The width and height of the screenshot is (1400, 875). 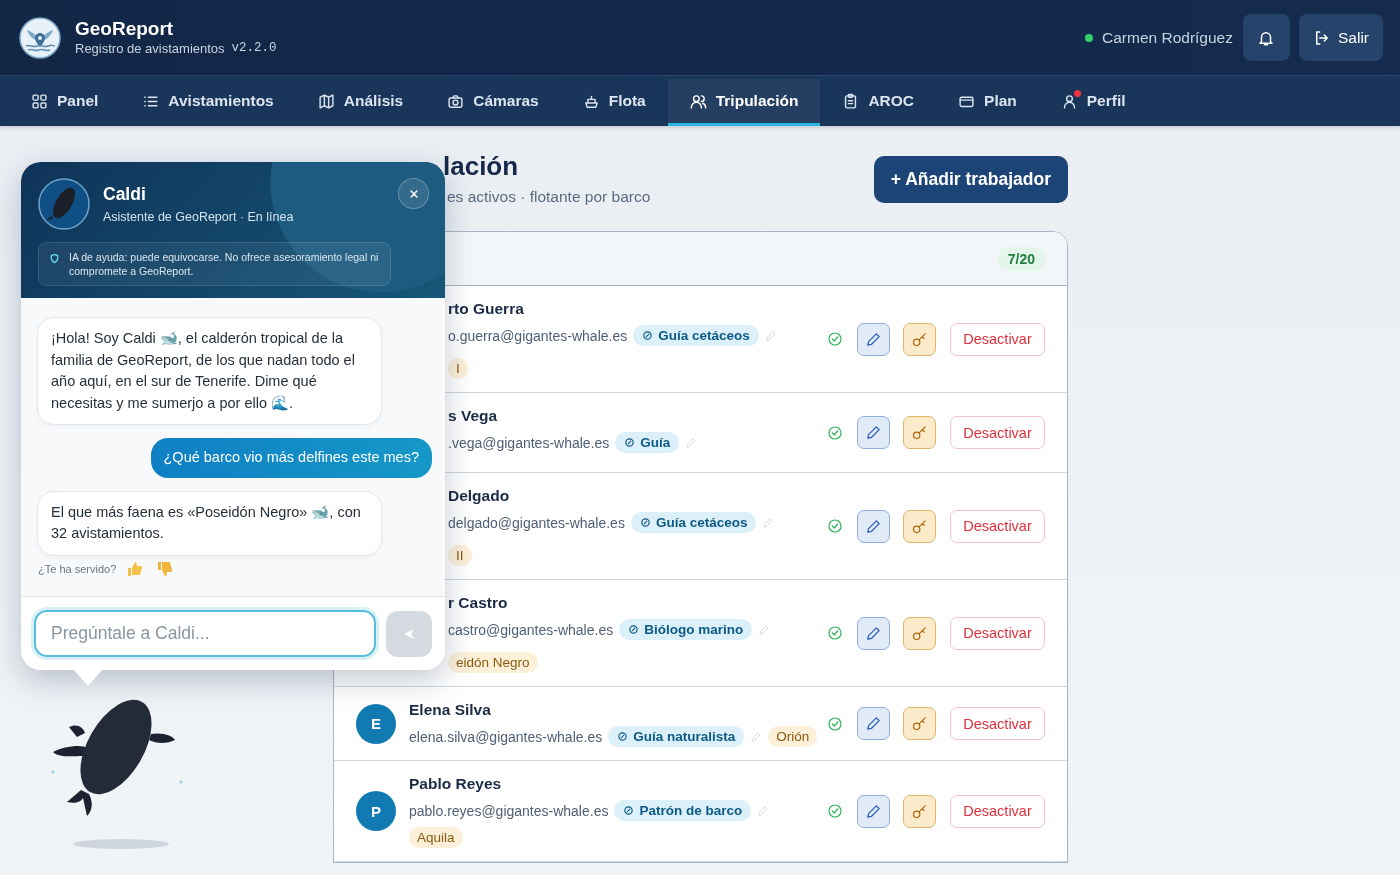 What do you see at coordinates (647, 442) in the screenshot?
I see `role-tag: Guía` at bounding box center [647, 442].